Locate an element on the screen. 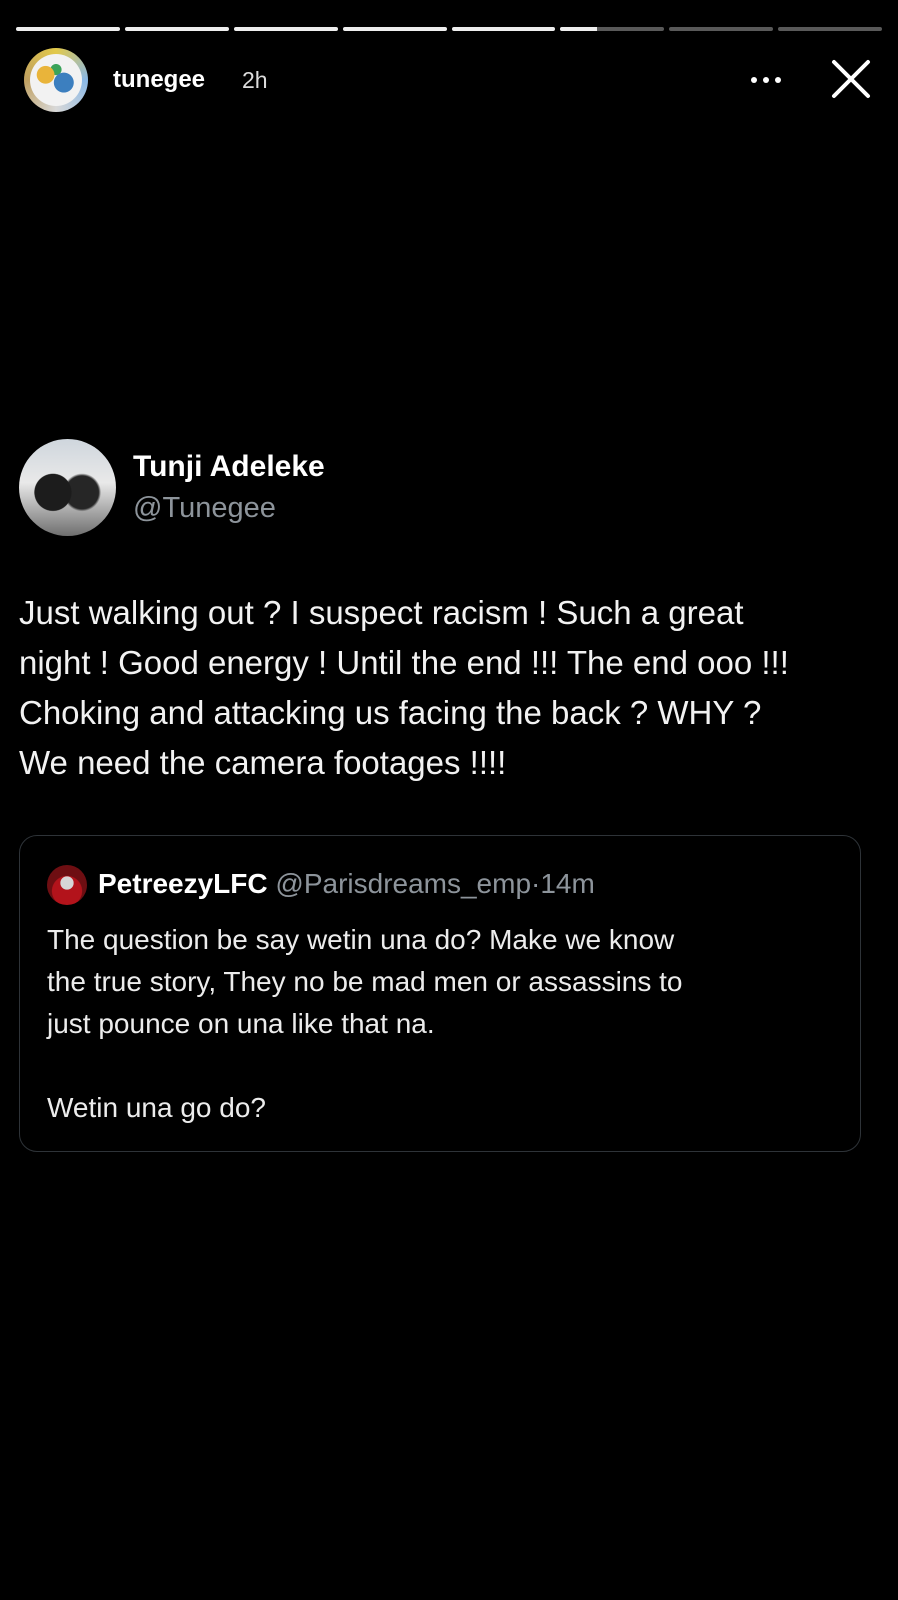  quoted-timestamp: 14m is located at coordinates (567, 883).